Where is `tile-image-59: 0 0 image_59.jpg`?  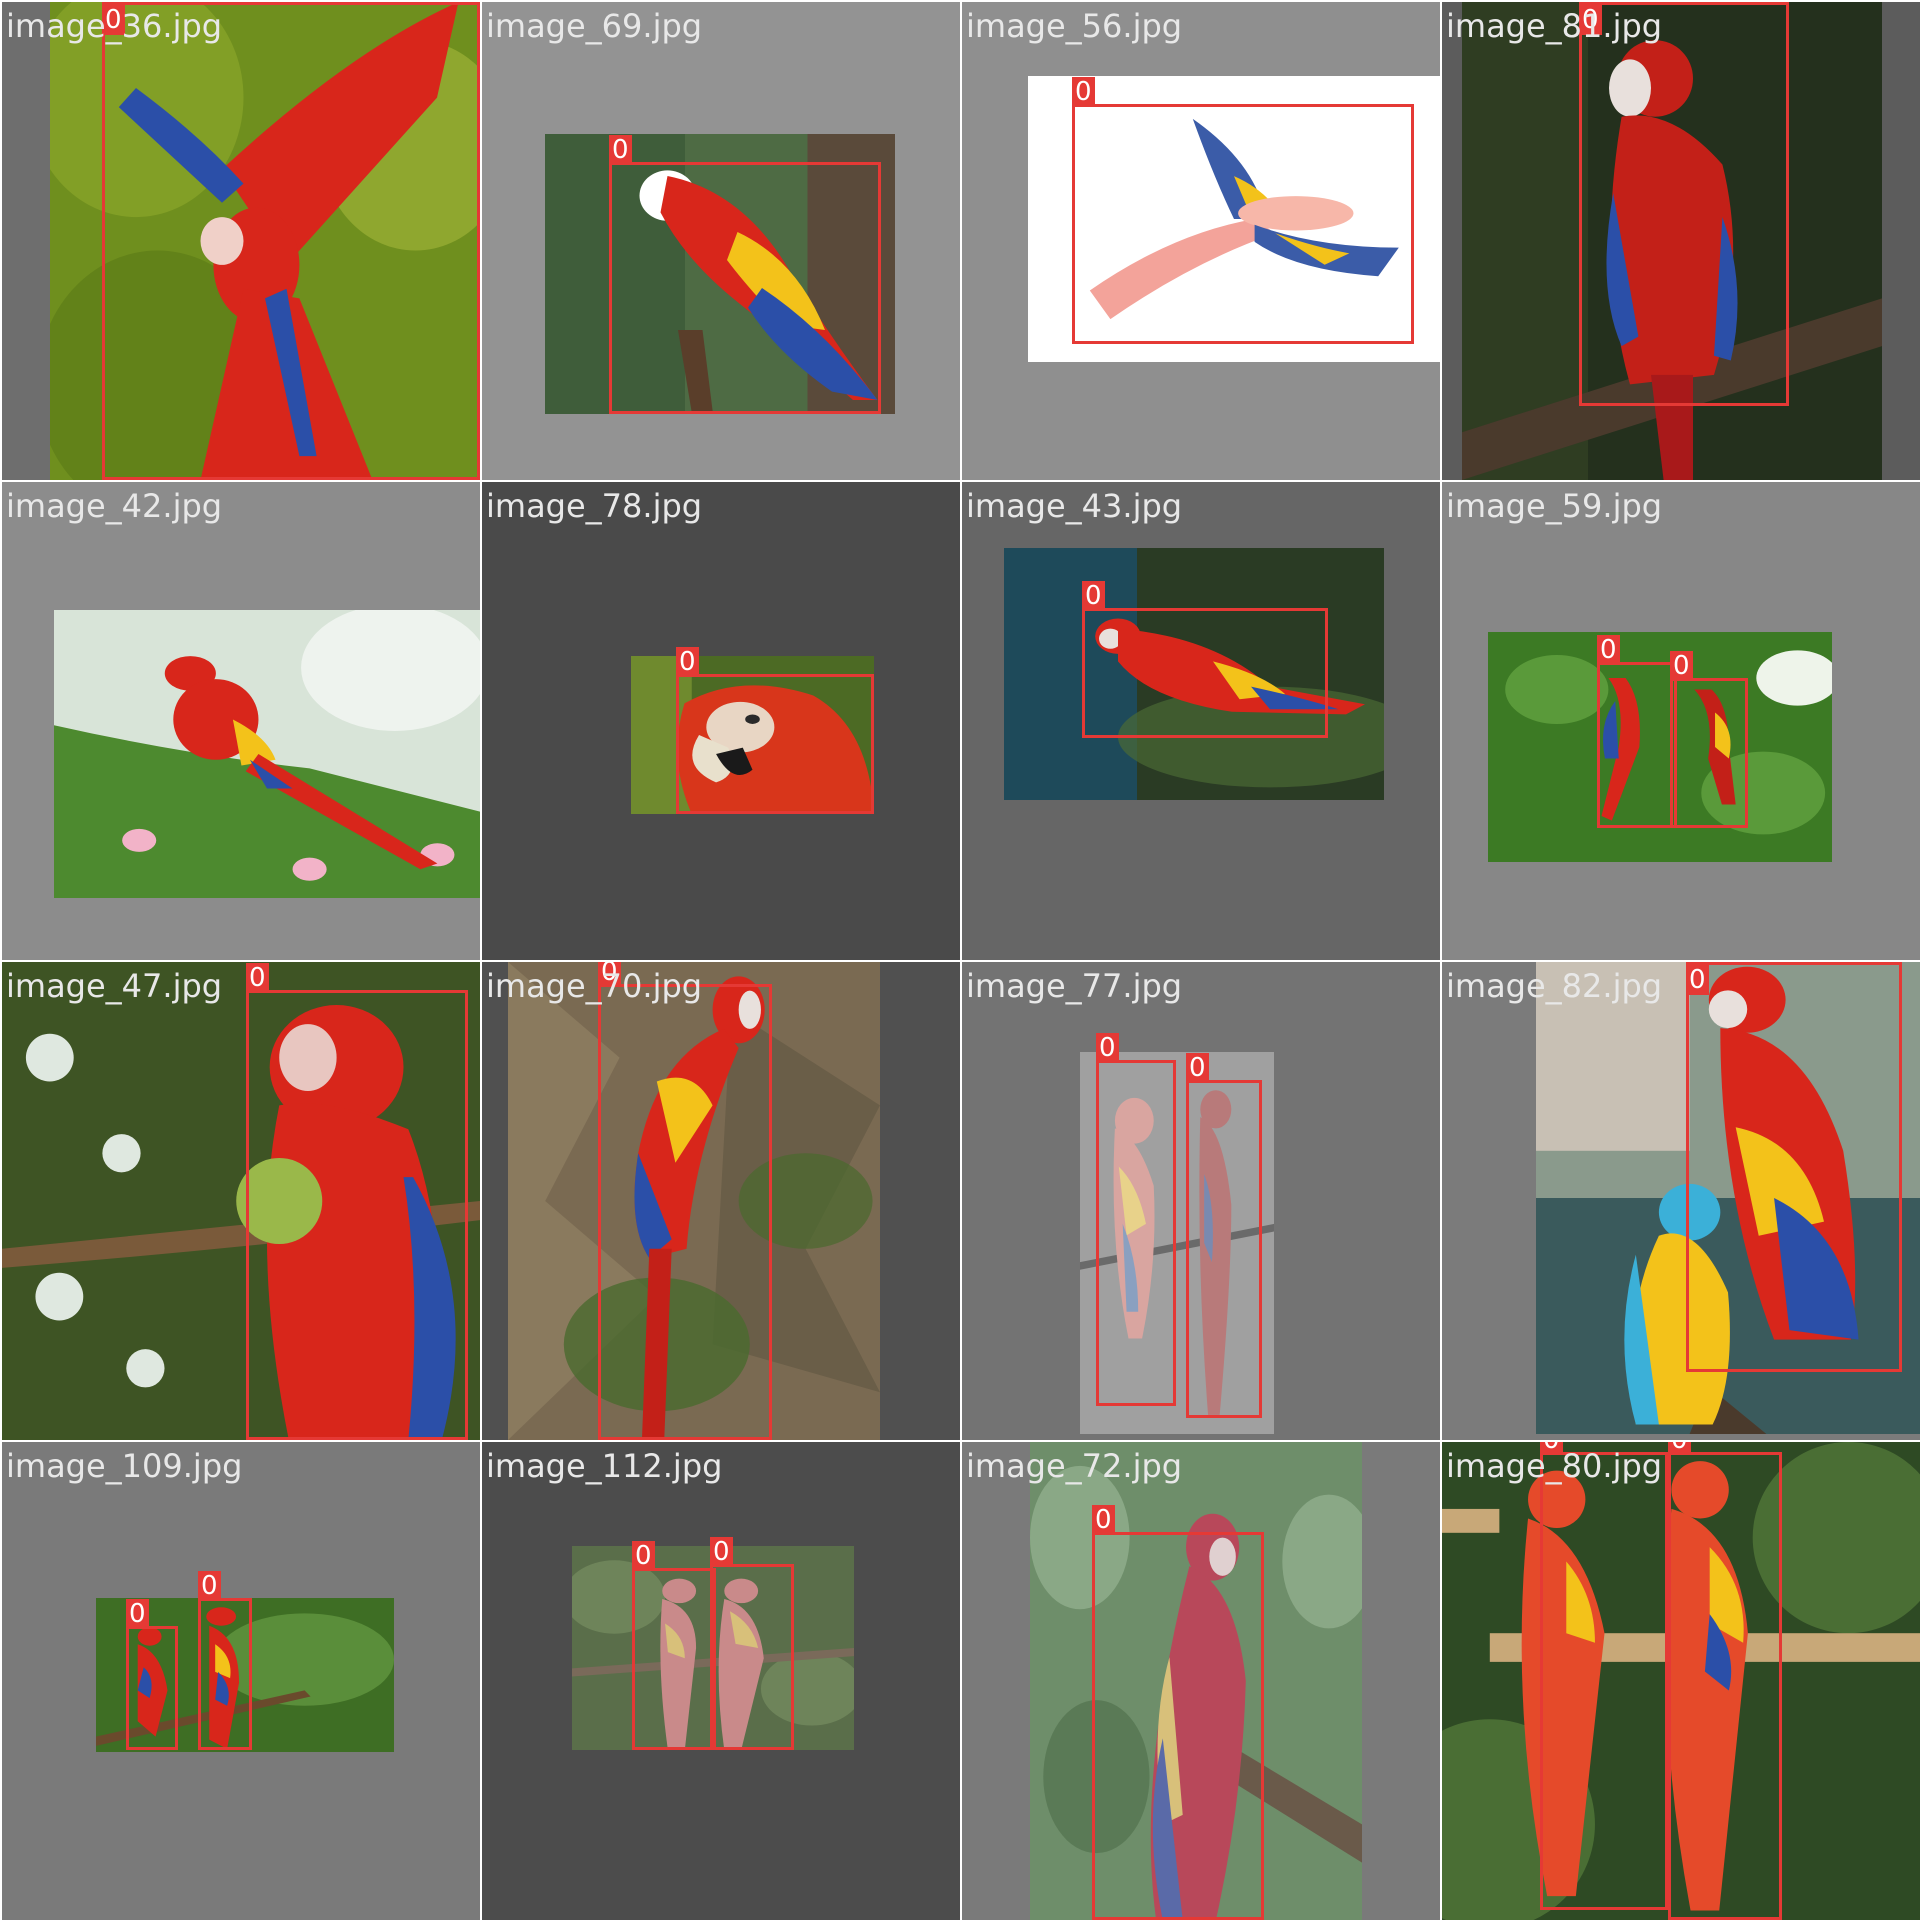 tile-image-59: 0 0 image_59.jpg is located at coordinates (1681, 721).